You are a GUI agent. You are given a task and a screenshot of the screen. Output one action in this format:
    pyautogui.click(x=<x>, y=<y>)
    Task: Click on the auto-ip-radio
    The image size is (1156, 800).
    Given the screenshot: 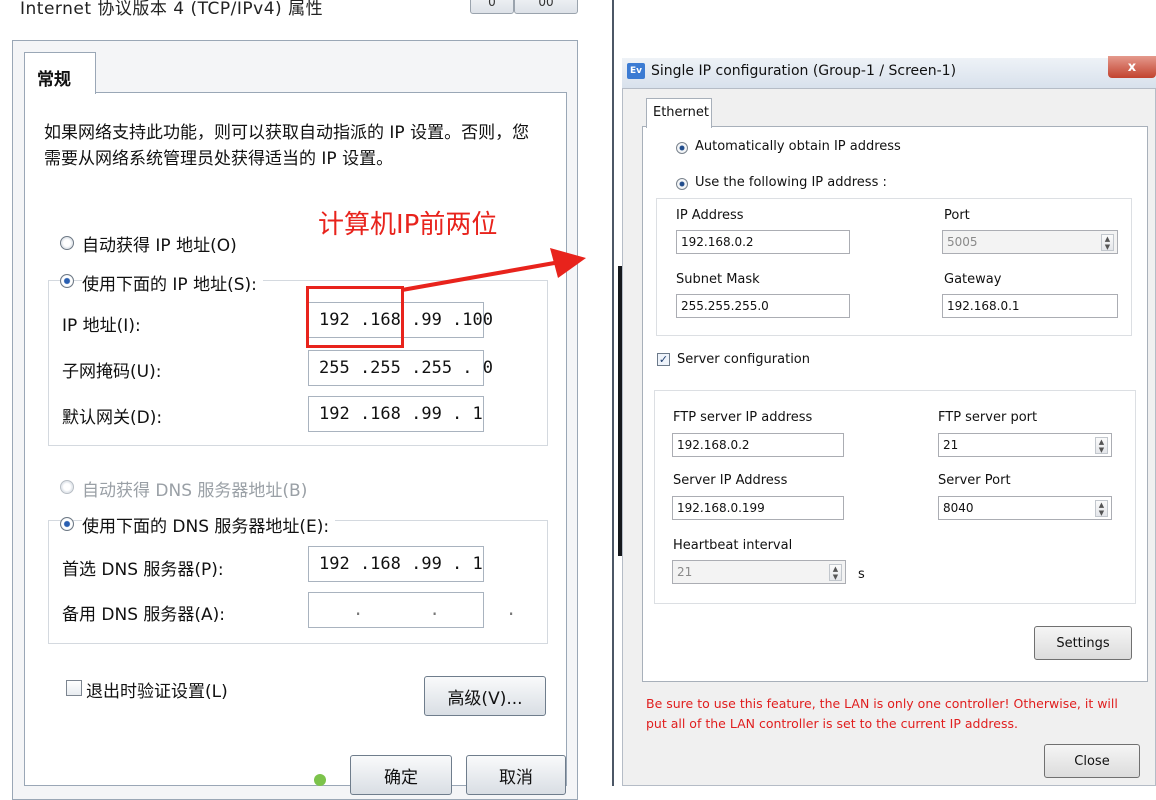 What is the action you would take?
    pyautogui.click(x=67, y=243)
    